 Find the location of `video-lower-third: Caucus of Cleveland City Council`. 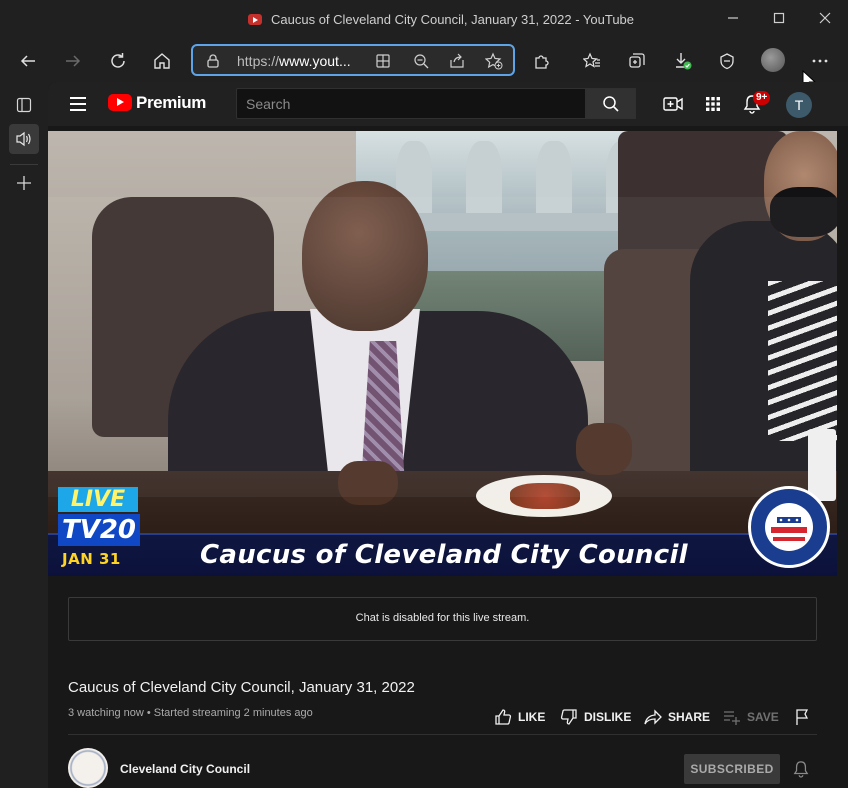

video-lower-third: Caucus of Cleveland City Council is located at coordinates (442, 554).